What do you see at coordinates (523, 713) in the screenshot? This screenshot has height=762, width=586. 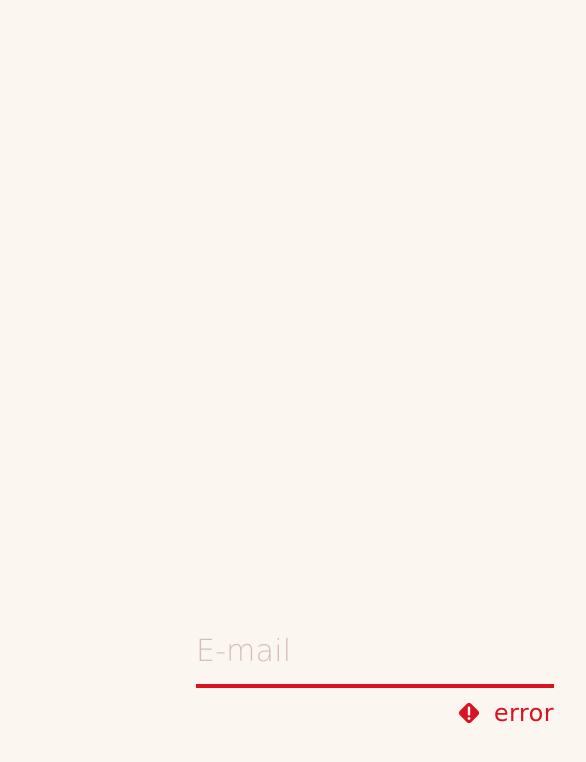 I see `error-text: error` at bounding box center [523, 713].